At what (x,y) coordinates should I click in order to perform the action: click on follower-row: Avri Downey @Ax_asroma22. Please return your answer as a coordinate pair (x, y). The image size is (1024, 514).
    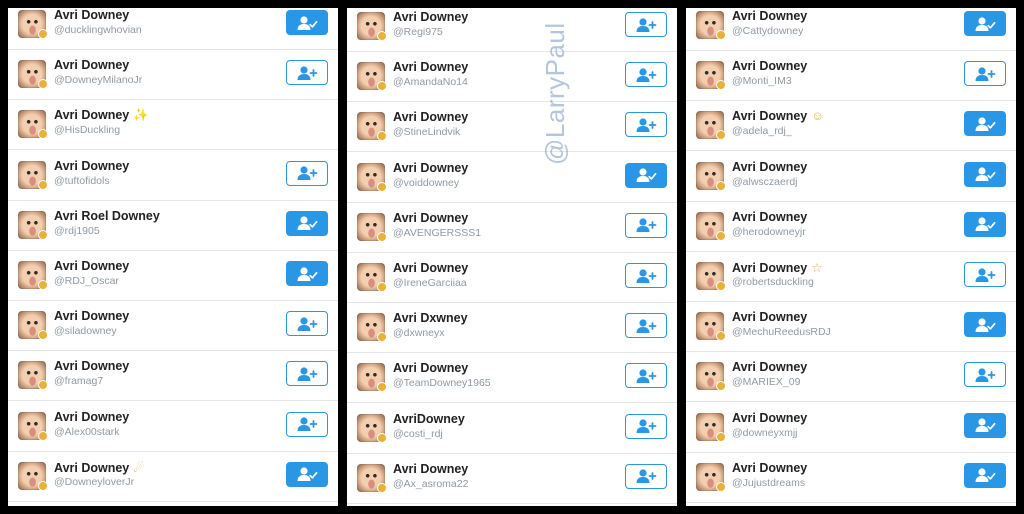
    Looking at the image, I should click on (512, 479).